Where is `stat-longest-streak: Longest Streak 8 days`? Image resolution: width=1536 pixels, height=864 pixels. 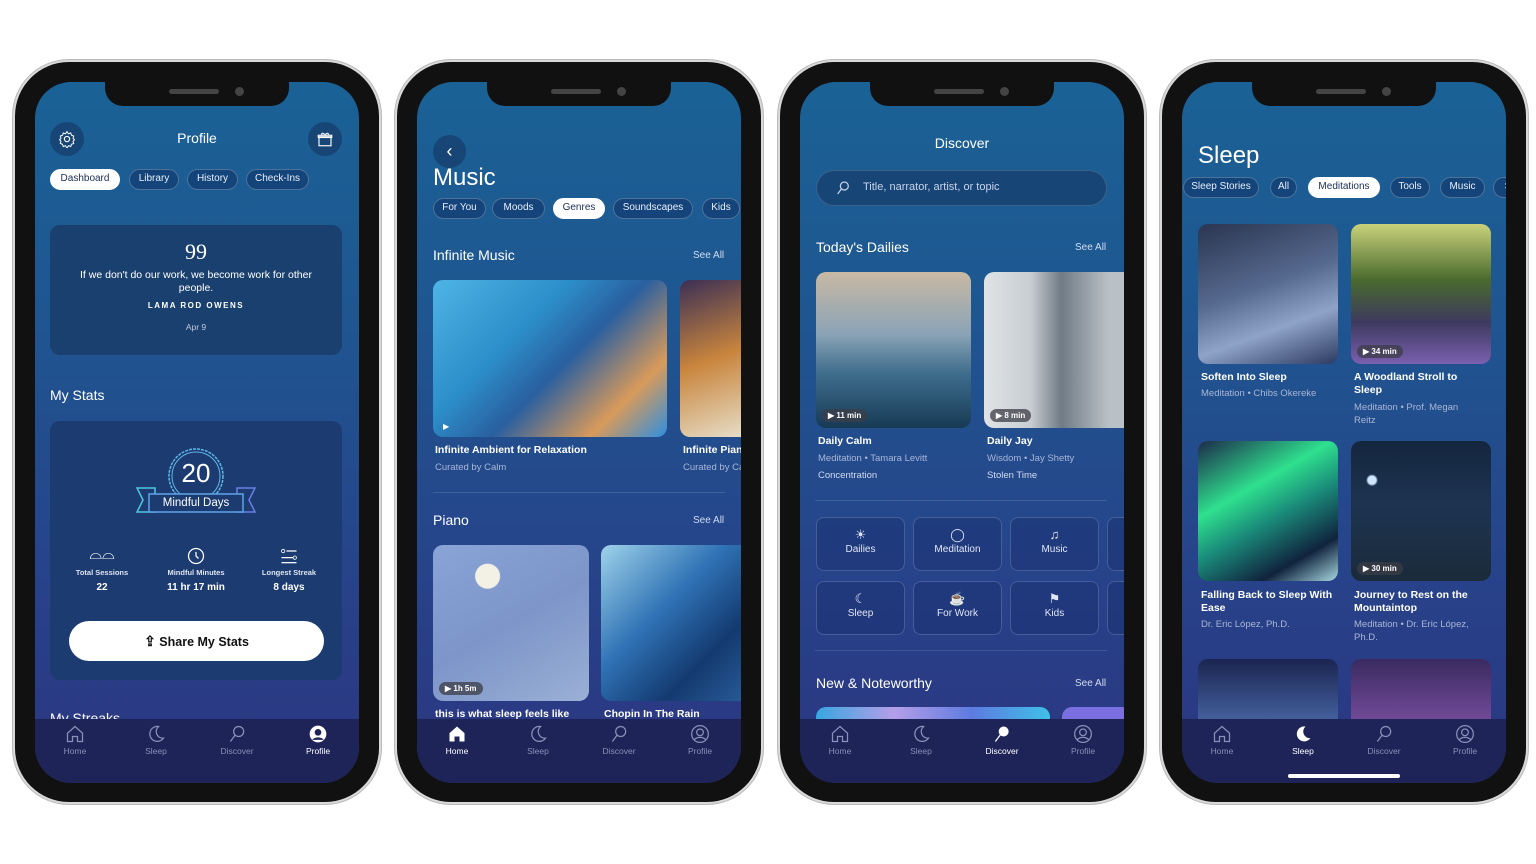
stat-longest-streak: Longest Streak 8 days is located at coordinates (289, 569).